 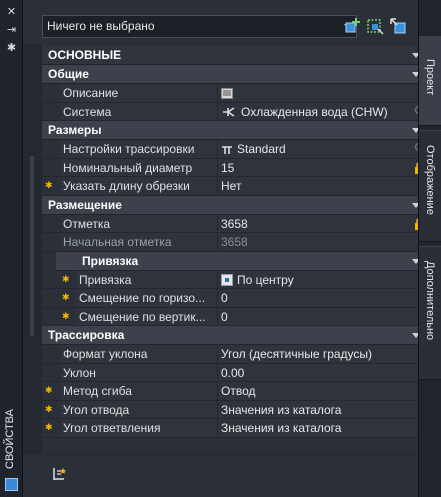 What do you see at coordinates (324, 279) in the screenshot?
I see `property-value: По центру` at bounding box center [324, 279].